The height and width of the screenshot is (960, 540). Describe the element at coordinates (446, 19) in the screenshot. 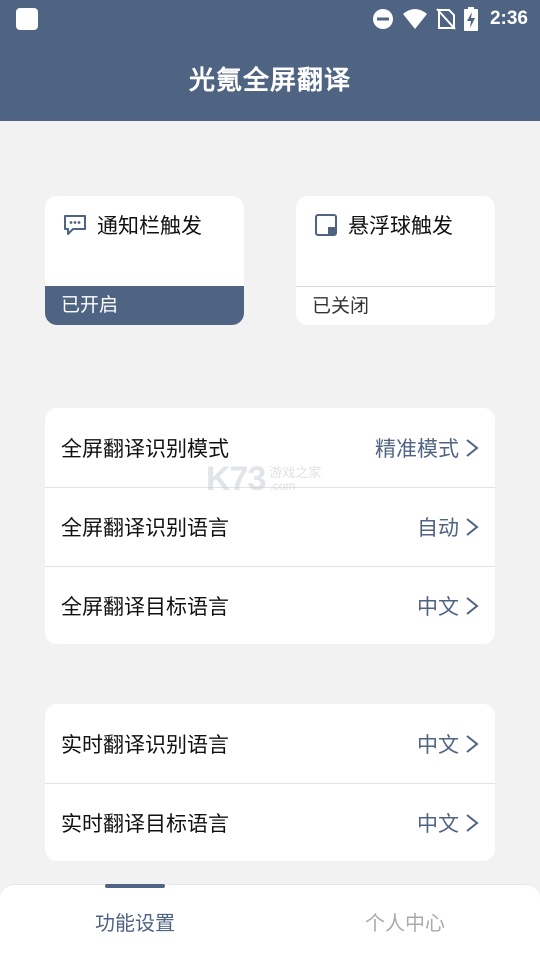

I see `no-sim-icon` at that location.